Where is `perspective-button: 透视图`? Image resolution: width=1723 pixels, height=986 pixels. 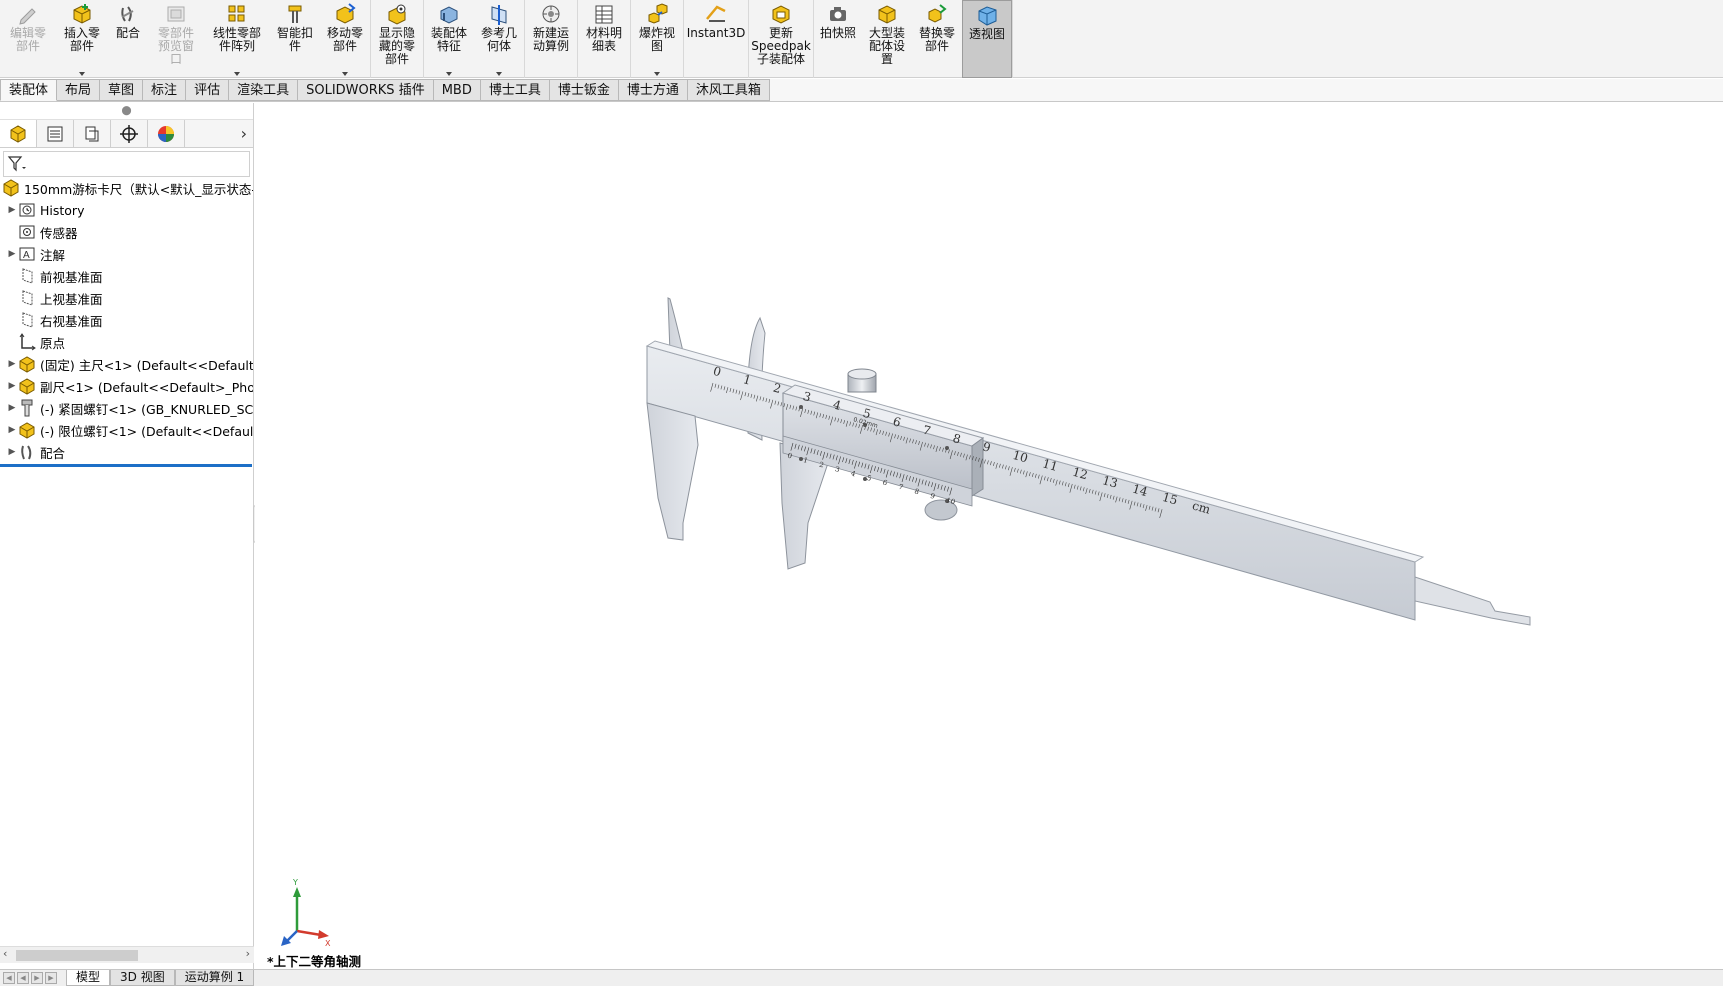
perspective-button: 透视图 is located at coordinates (987, 39).